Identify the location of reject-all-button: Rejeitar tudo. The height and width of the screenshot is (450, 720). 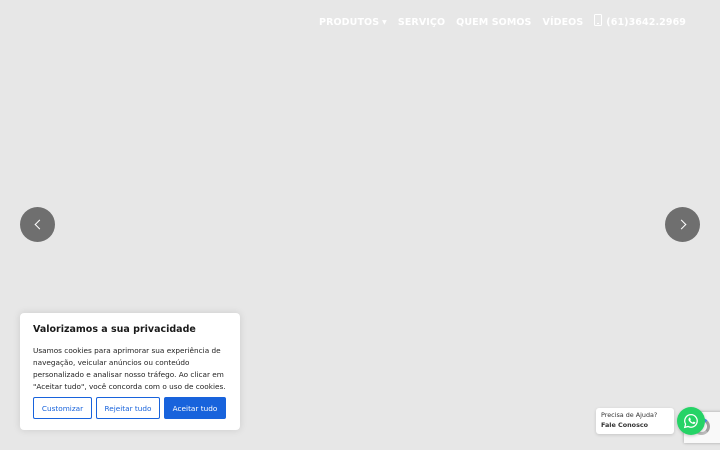
(128, 408).